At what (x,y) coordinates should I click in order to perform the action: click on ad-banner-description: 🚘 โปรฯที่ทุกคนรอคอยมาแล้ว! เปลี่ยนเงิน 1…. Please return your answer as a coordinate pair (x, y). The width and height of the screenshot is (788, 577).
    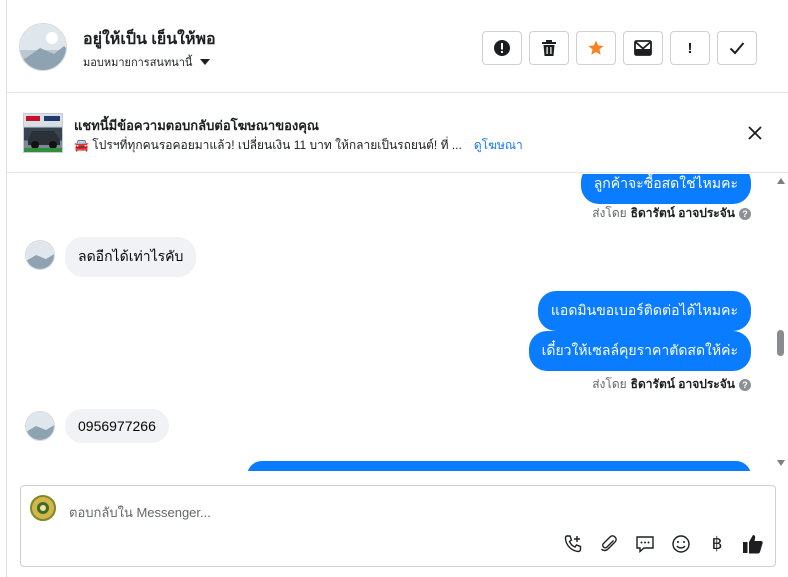
    Looking at the image, I should click on (268, 145).